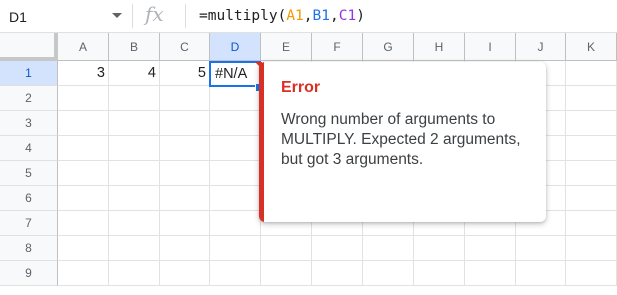  What do you see at coordinates (29, 248) in the screenshot?
I see `row-header-8: 8` at bounding box center [29, 248].